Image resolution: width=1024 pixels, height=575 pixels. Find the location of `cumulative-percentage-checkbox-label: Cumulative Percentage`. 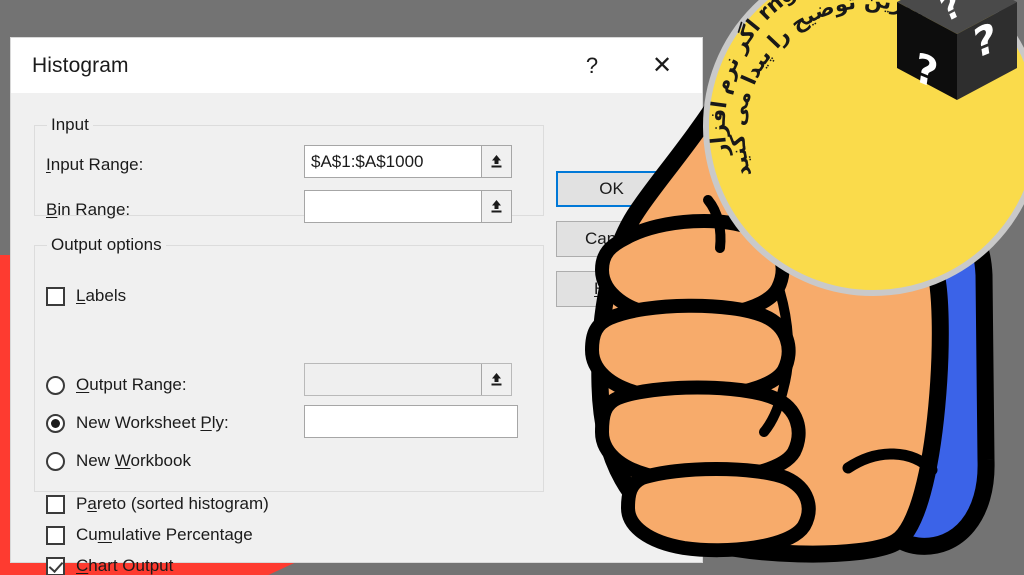

cumulative-percentage-checkbox-label: Cumulative Percentage is located at coordinates (164, 534).